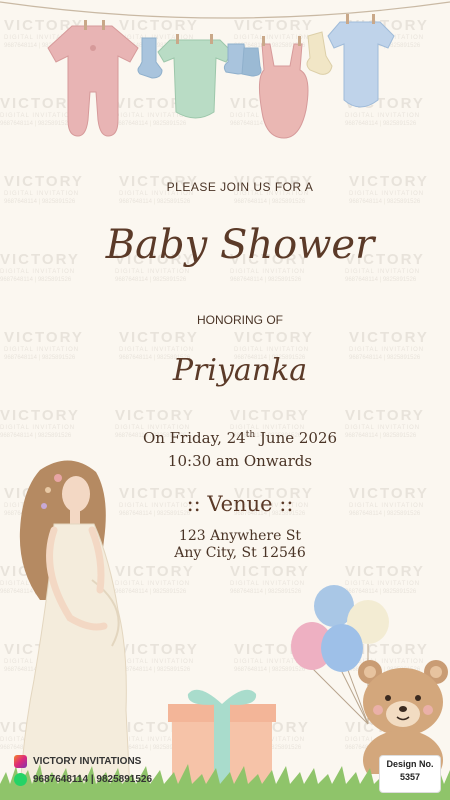  What do you see at coordinates (150, 58) in the screenshot?
I see `blue-sock-icon` at bounding box center [150, 58].